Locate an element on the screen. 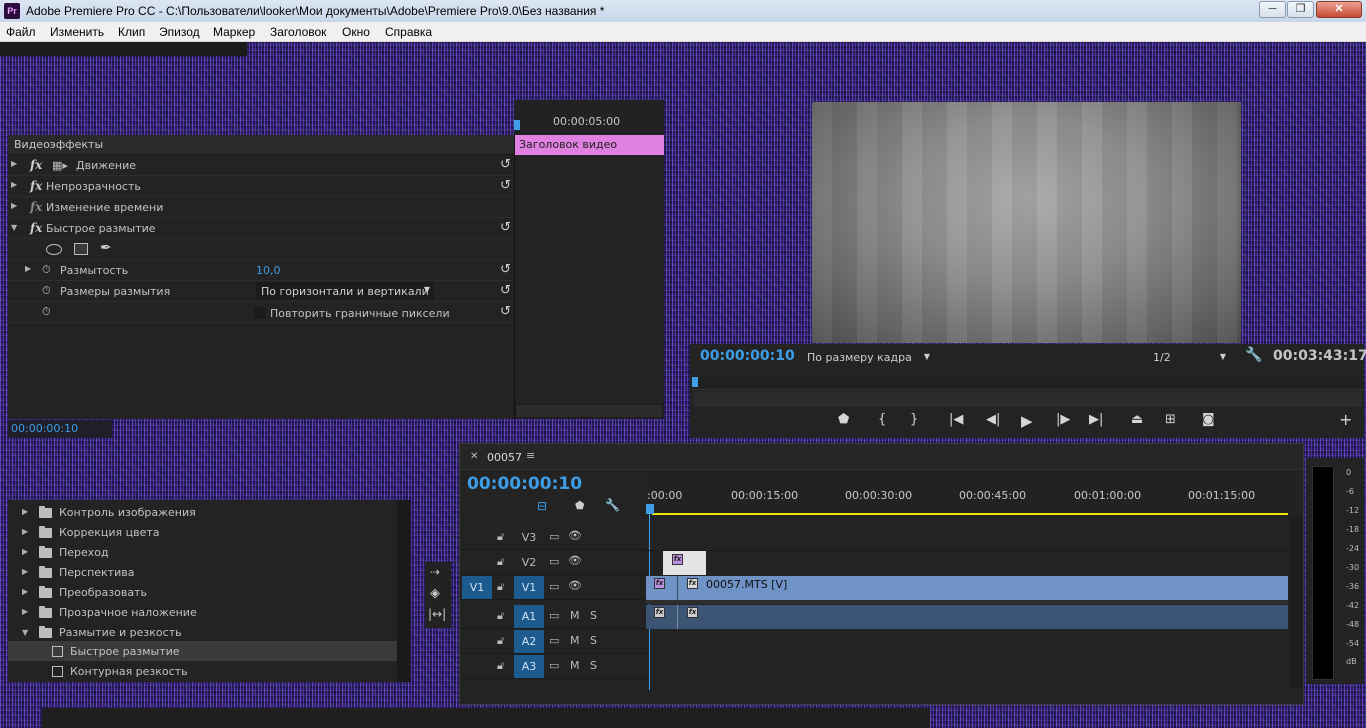 Image resolution: width=1366 pixels, height=728 pixels. effect-controls-ruler: 00:00:05:00 is located at coordinates (589, 117).